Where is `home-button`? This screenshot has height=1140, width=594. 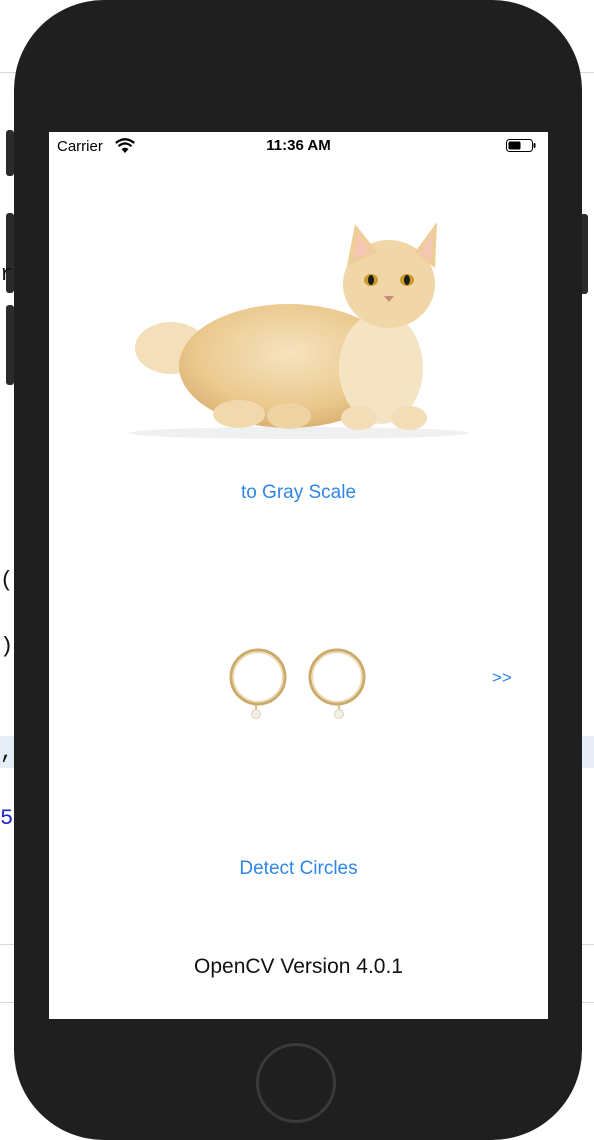
home-button is located at coordinates (296, 1083).